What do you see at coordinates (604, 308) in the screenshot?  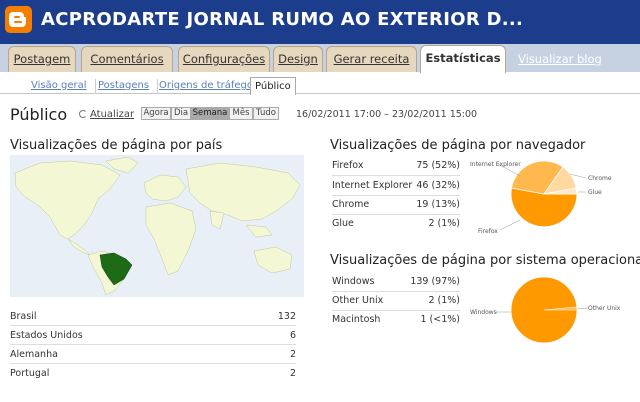 I see `svg-text: Other Unix` at bounding box center [604, 308].